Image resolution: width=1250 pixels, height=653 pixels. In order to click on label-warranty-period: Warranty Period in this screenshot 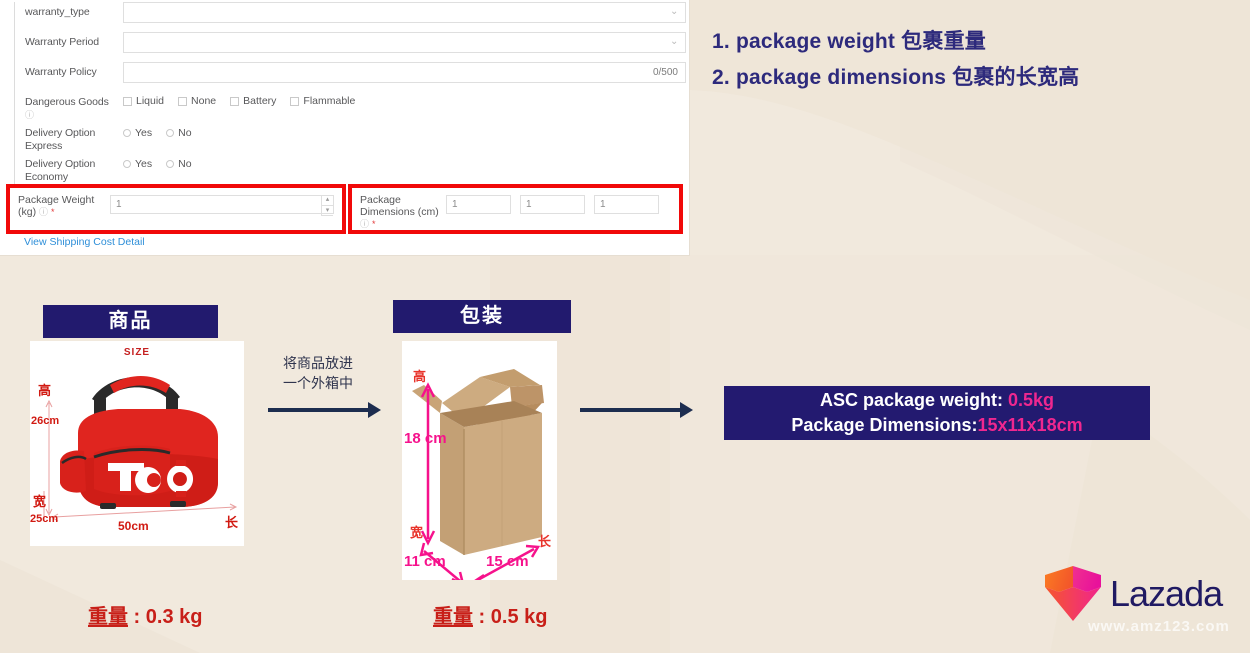, I will do `click(62, 42)`.